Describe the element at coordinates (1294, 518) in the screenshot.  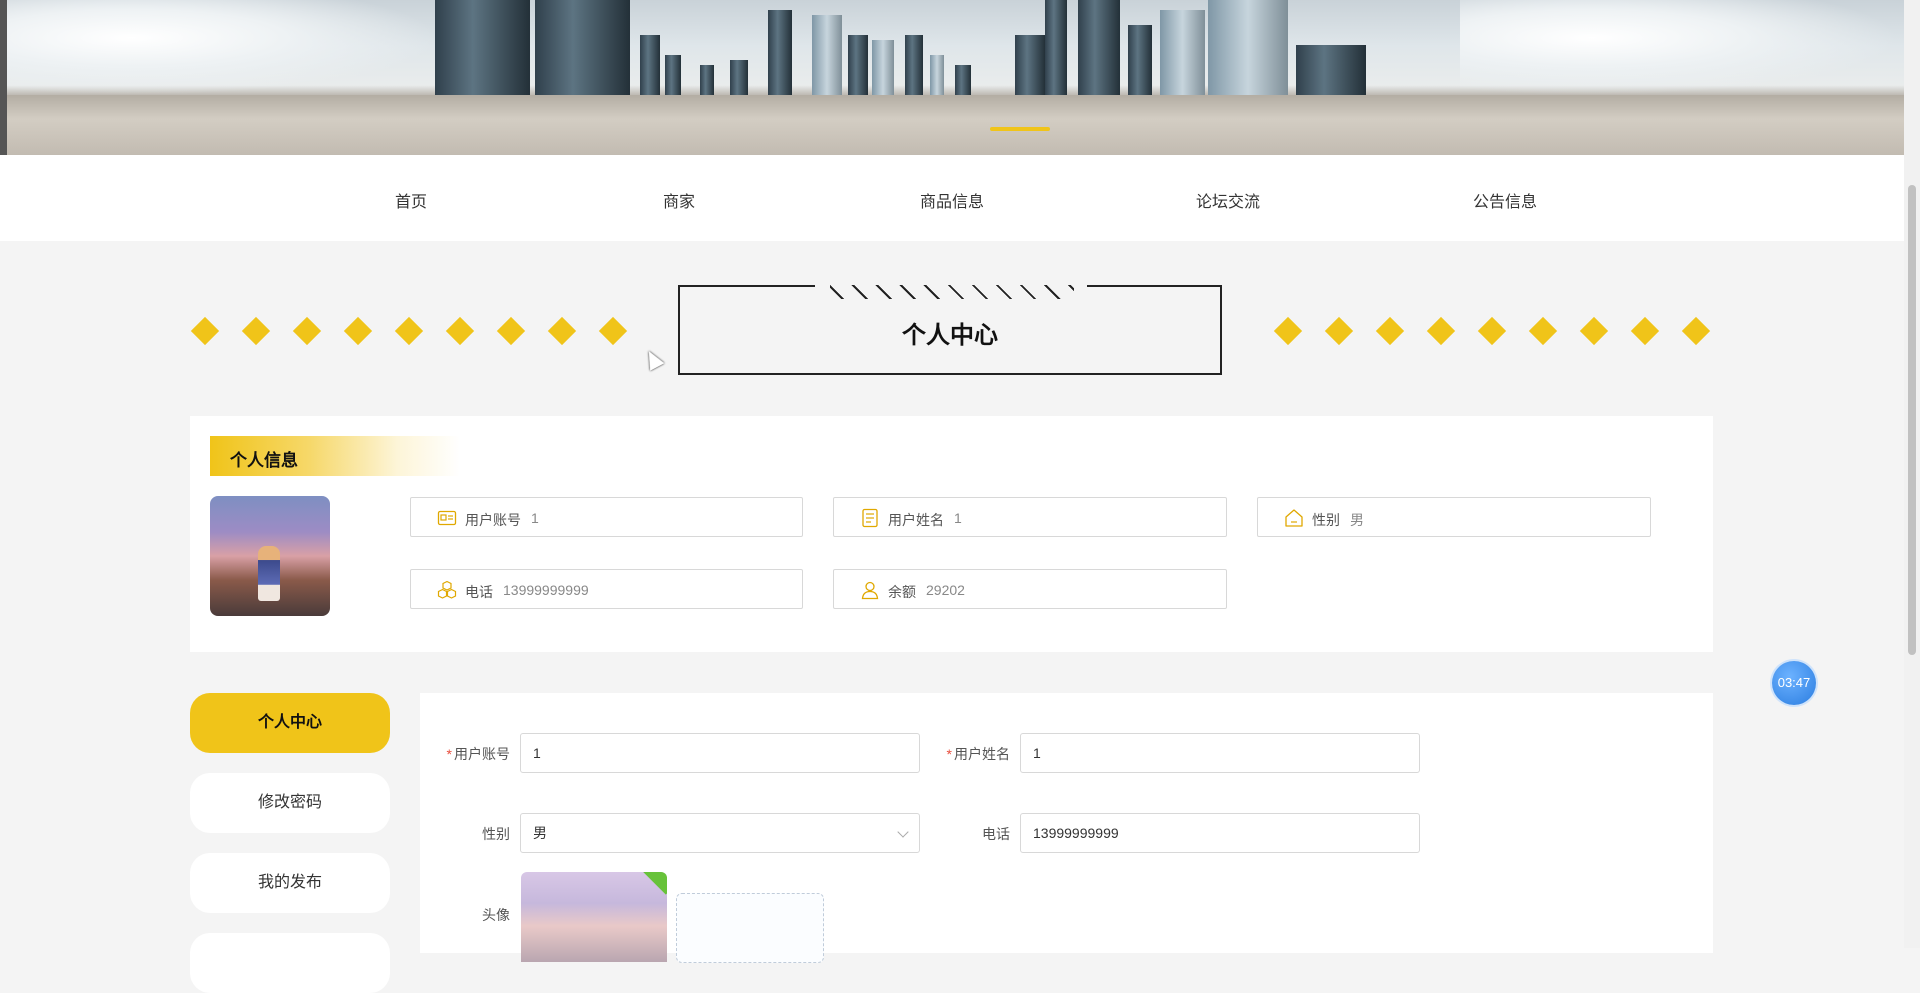
I see `home-icon` at that location.